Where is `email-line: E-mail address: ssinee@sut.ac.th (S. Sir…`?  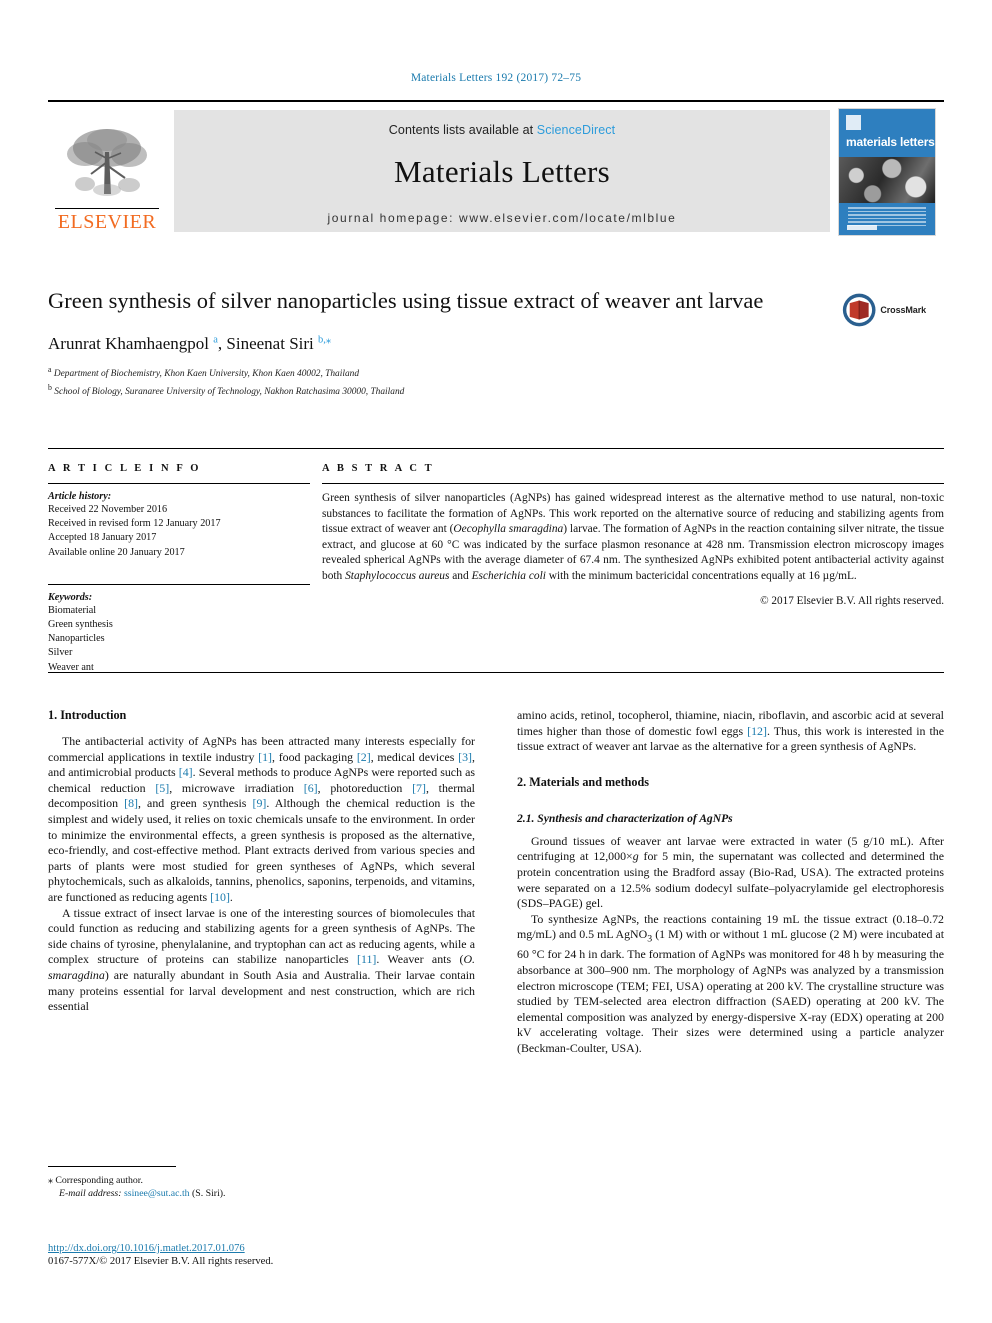 email-line: E-mail address: ssinee@sut.ac.th (S. Sir… is located at coordinates (261, 1193).